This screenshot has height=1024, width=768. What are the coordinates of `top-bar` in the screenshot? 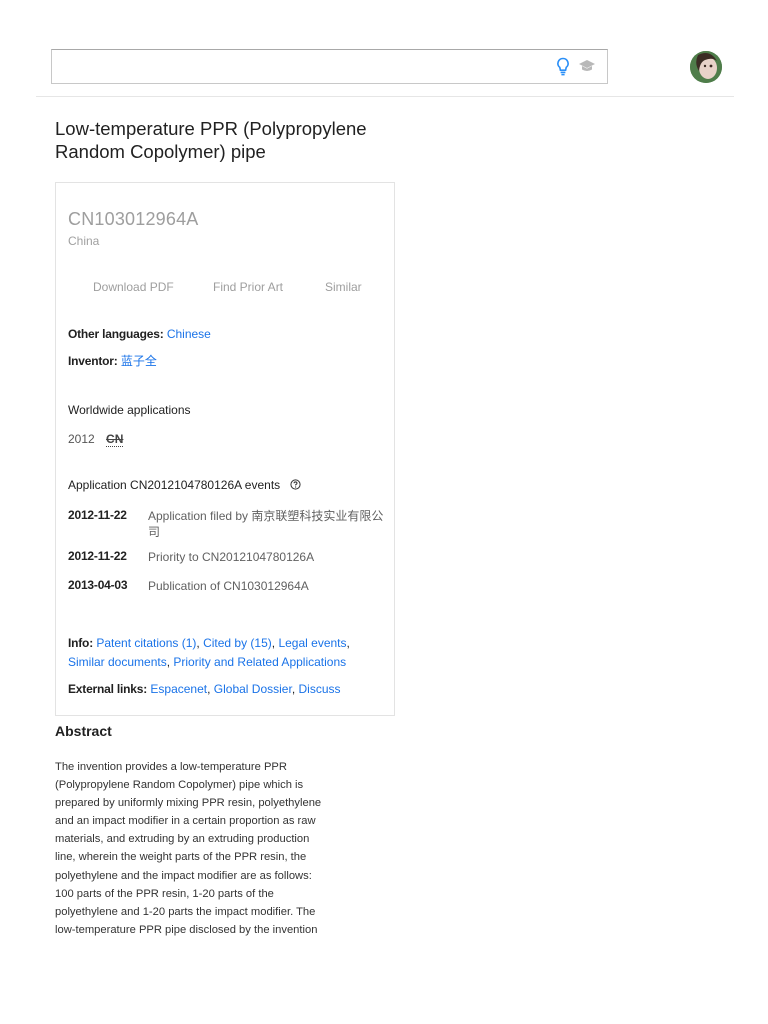 It's located at (385, 48).